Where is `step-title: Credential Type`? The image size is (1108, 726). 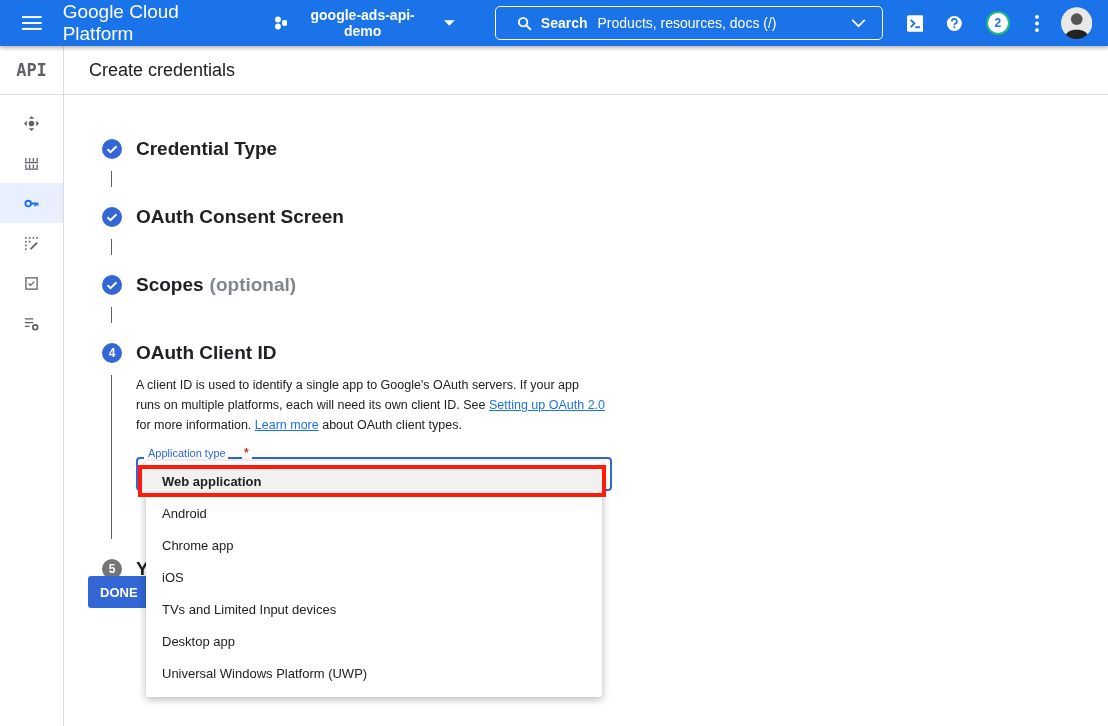
step-title: Credential Type is located at coordinates (207, 149).